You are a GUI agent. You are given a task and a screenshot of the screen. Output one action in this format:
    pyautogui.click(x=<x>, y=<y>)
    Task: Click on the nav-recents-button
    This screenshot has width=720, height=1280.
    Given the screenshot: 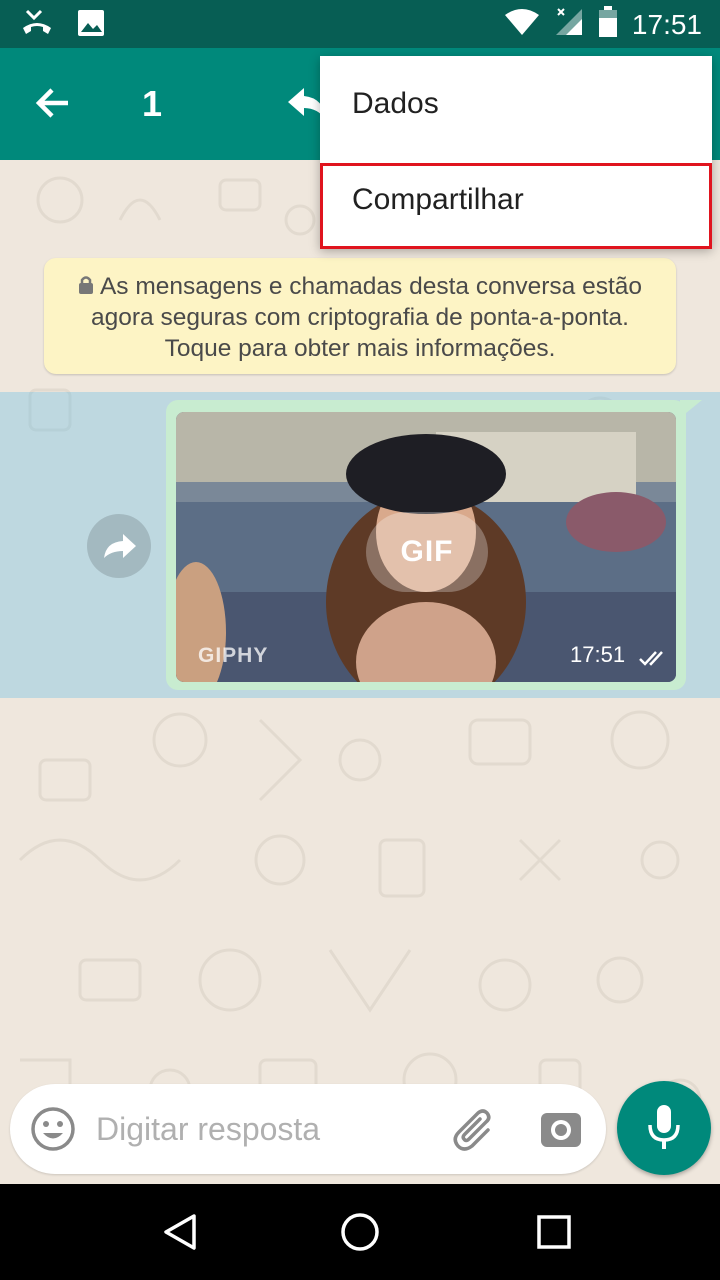 What is the action you would take?
    pyautogui.click(x=554, y=1234)
    